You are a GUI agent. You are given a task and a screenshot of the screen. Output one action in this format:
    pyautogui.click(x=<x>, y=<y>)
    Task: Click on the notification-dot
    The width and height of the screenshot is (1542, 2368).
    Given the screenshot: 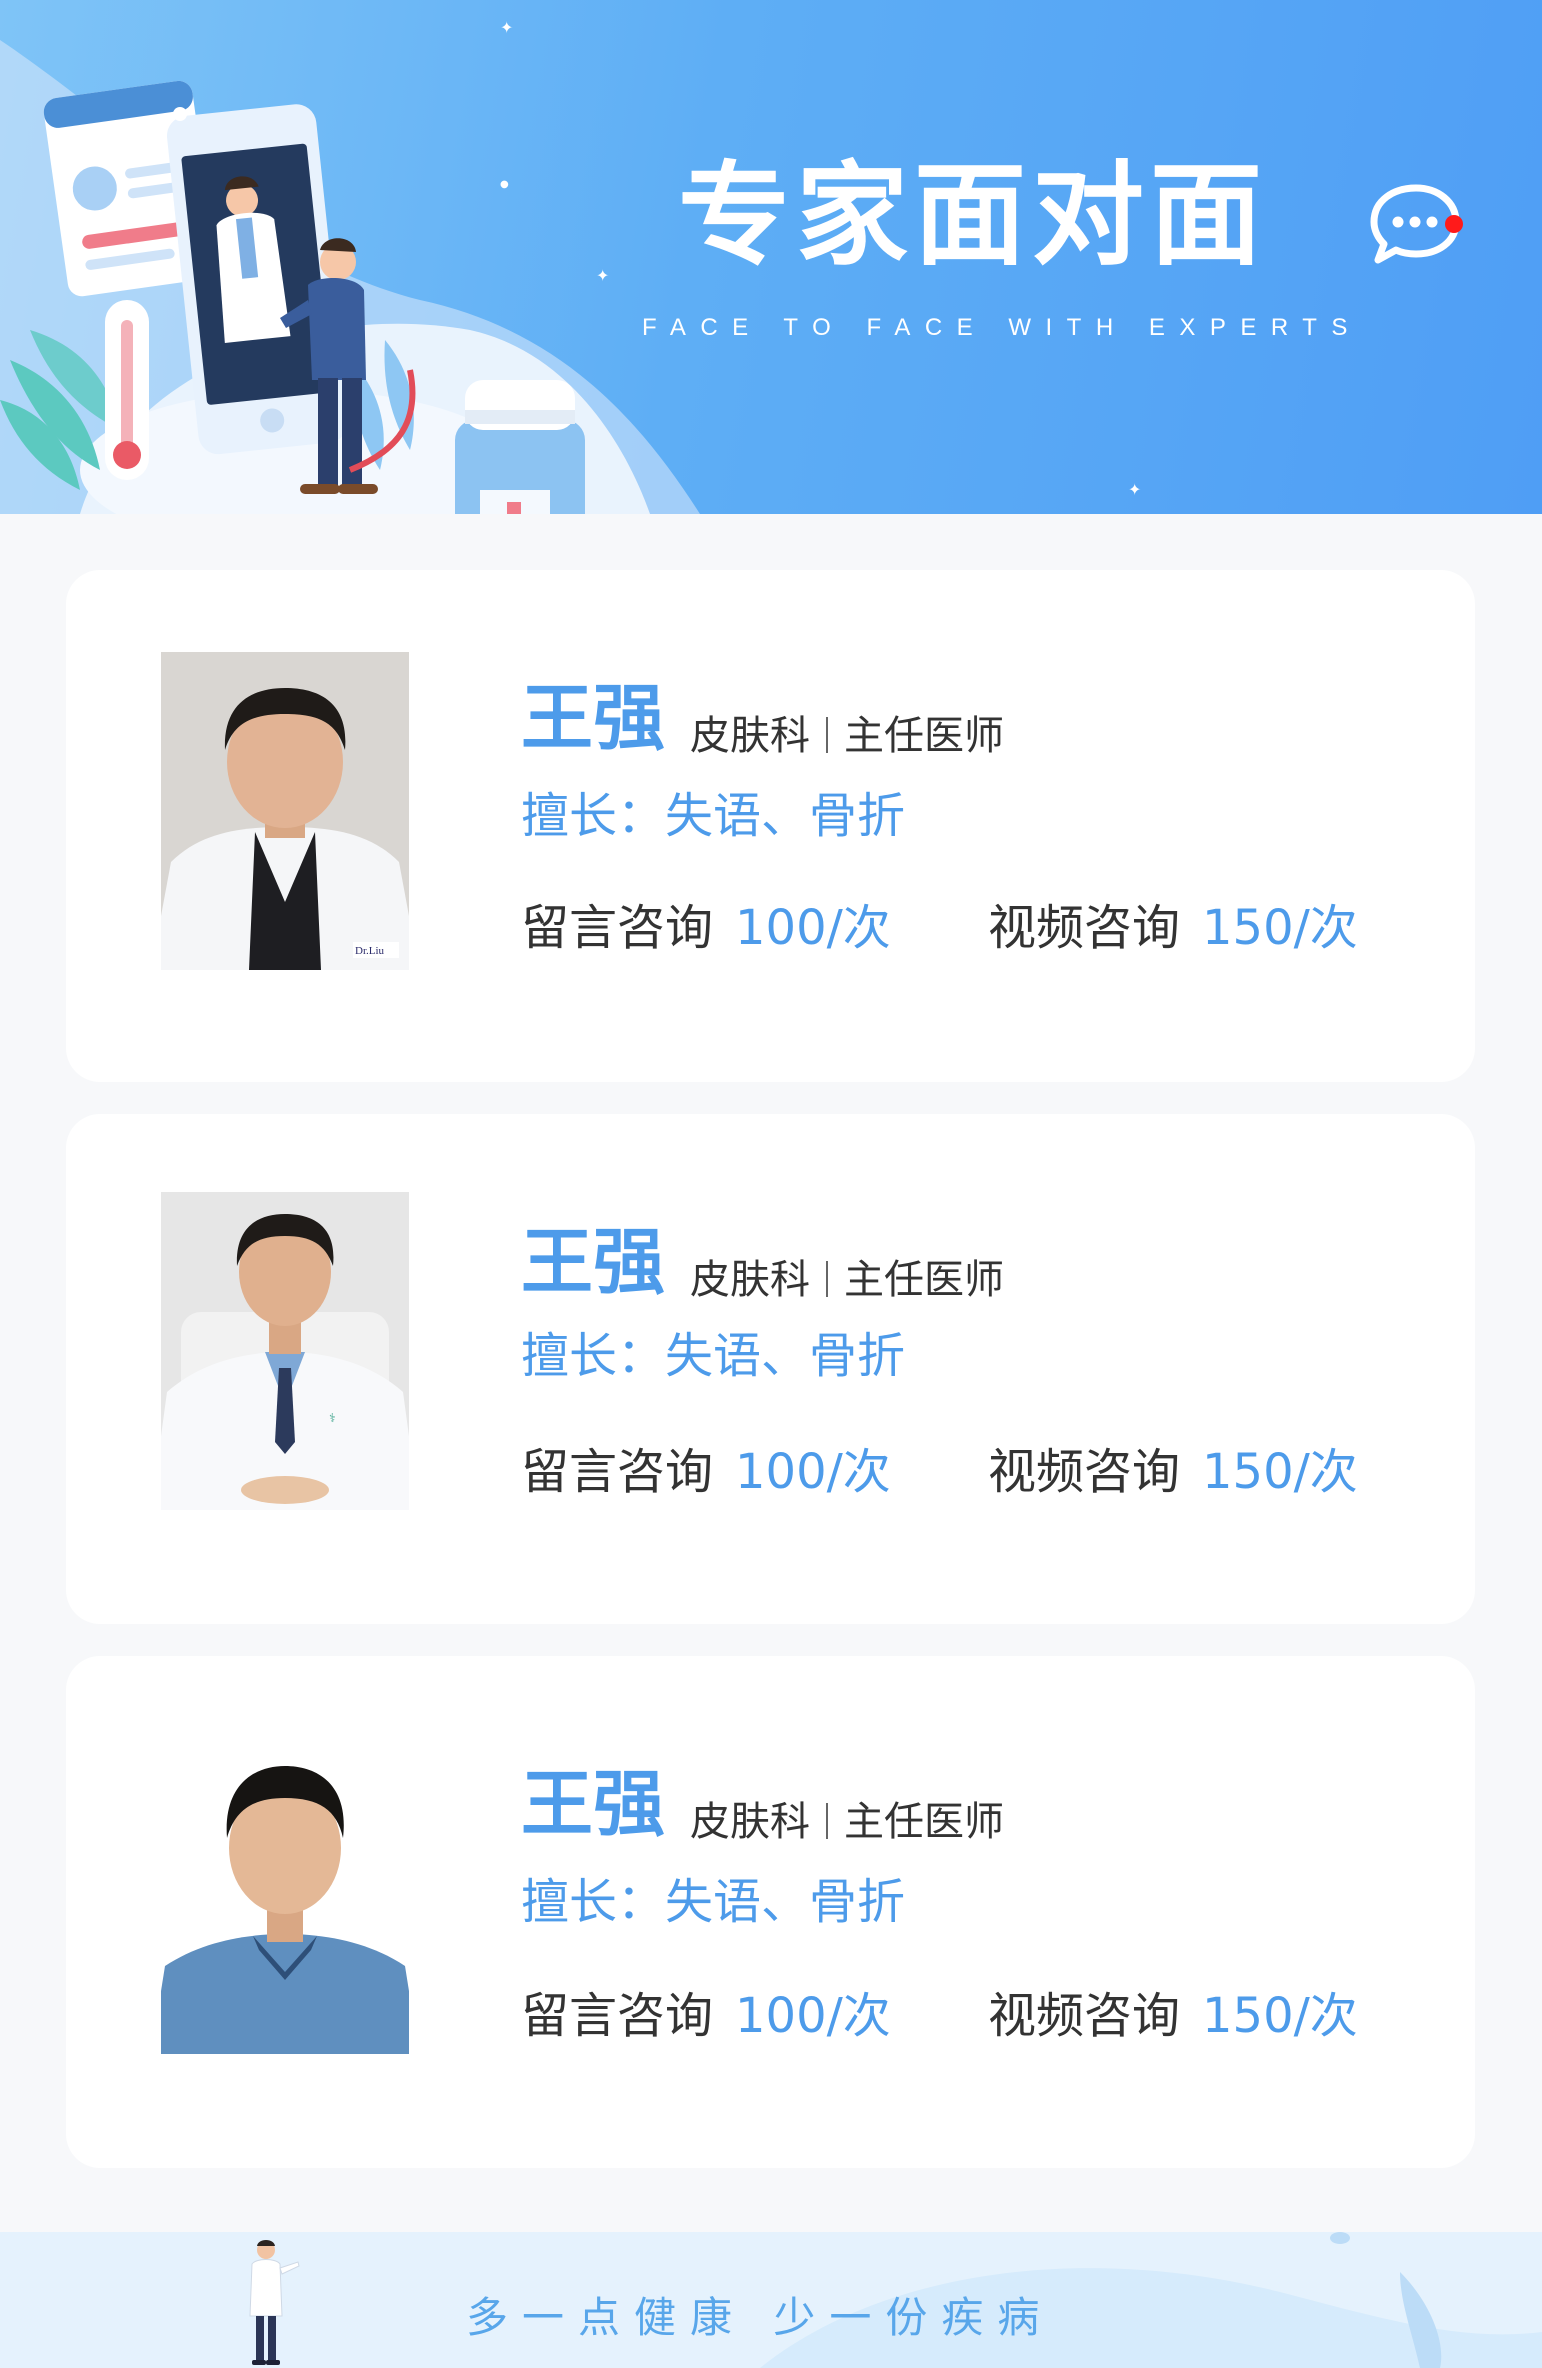 What is the action you would take?
    pyautogui.click(x=1454, y=224)
    